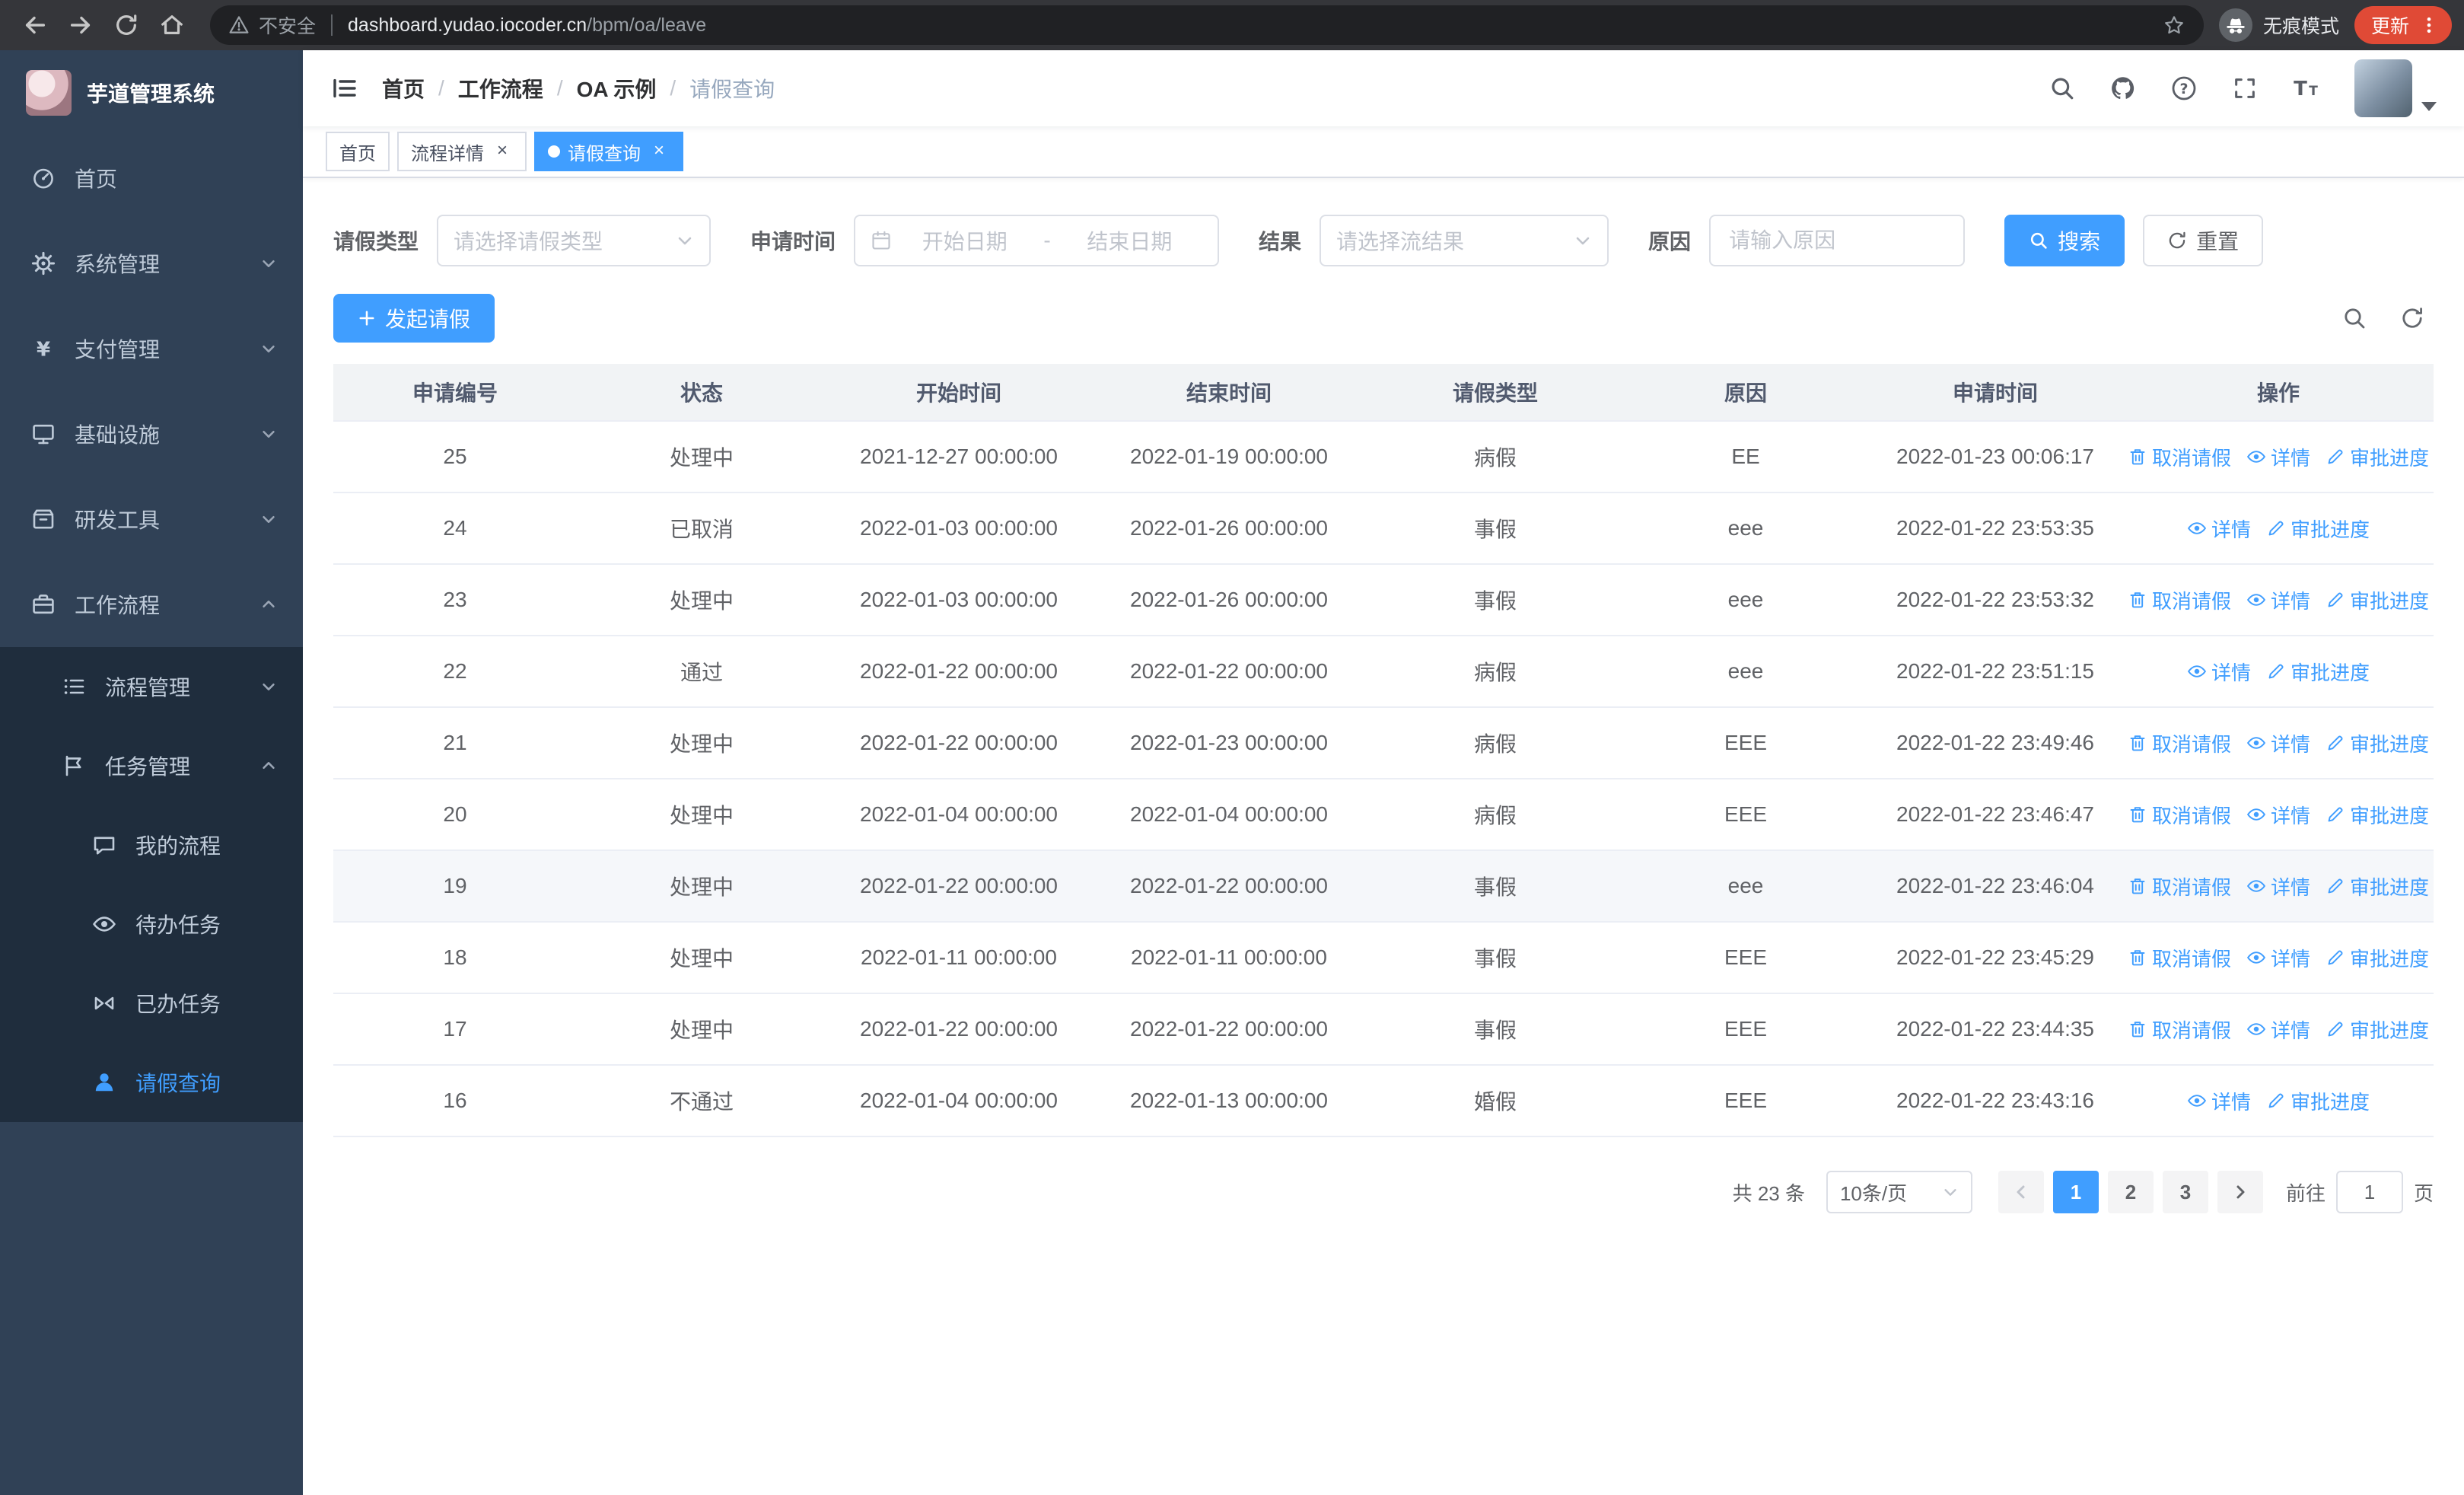 The image size is (2464, 1495). What do you see at coordinates (500, 89) in the screenshot?
I see `breadcrumb-workflow: 工作流程` at bounding box center [500, 89].